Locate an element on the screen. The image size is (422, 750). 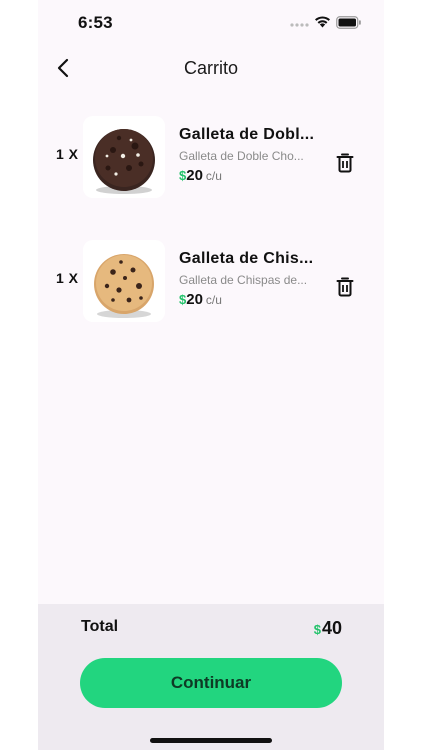
total-value: 40 is located at coordinates (331, 628).